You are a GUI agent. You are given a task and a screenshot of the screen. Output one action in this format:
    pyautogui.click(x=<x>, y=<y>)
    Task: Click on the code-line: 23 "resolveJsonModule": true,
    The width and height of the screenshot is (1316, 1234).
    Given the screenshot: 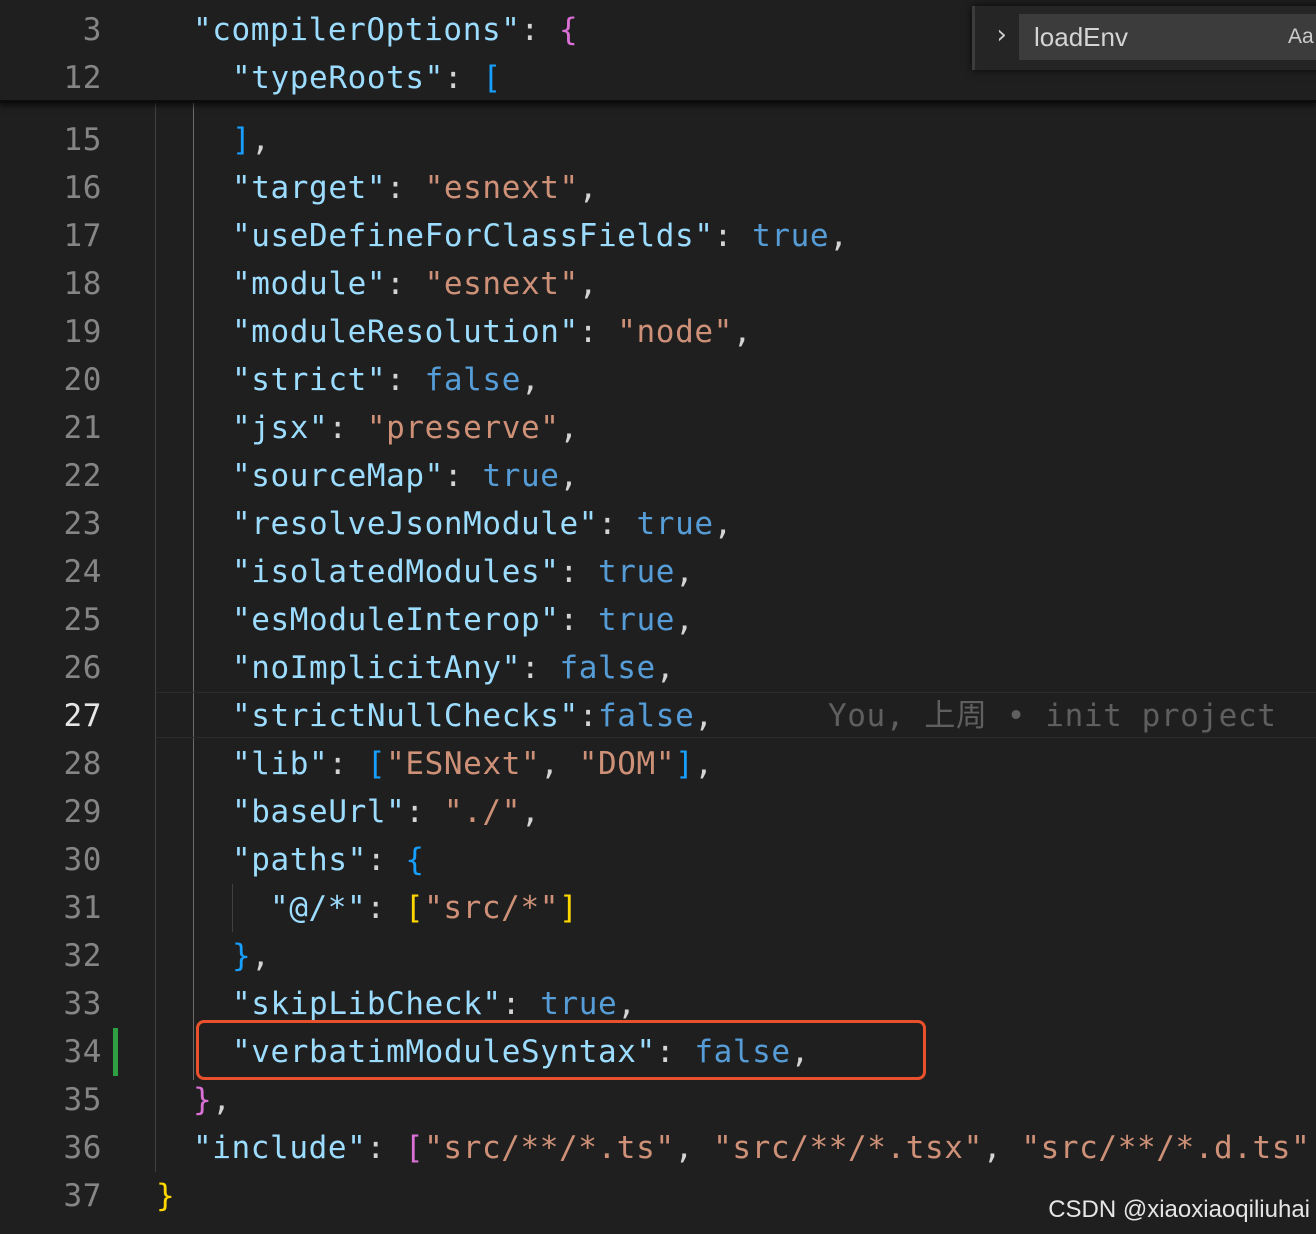 What is the action you would take?
    pyautogui.click(x=658, y=524)
    